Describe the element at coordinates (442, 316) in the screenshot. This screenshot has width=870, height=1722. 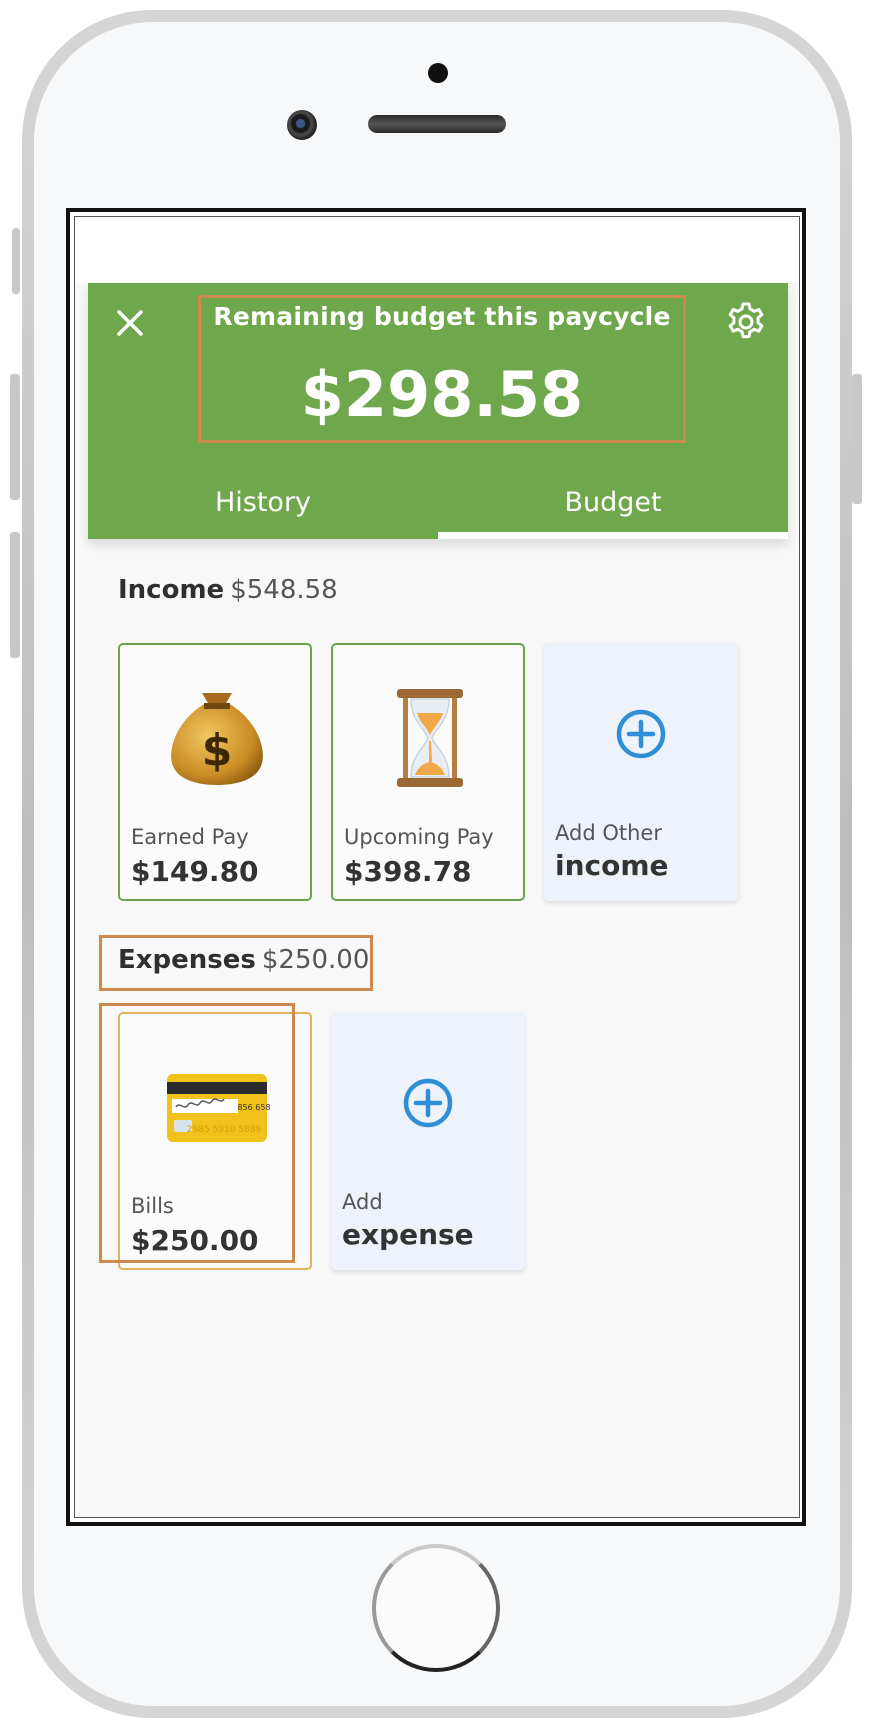
I see `remaining-budget-title: Remaining budget this paycycle` at that location.